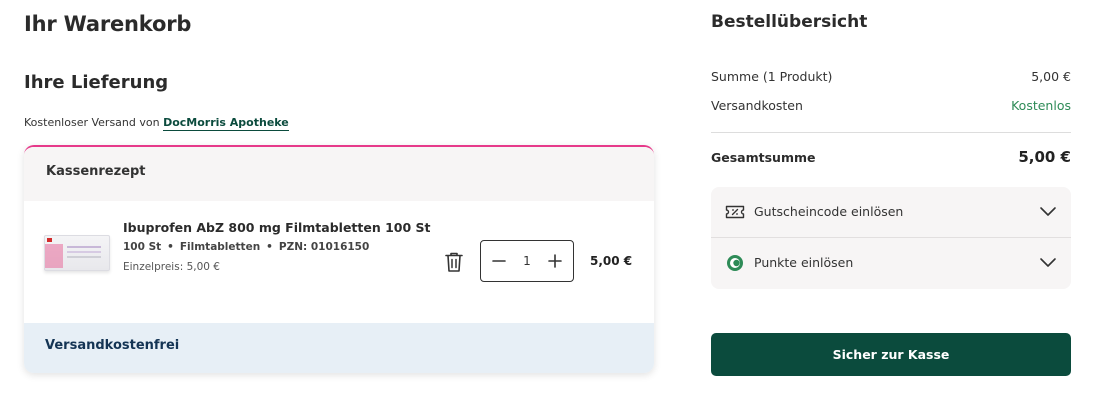 Image resolution: width=1093 pixels, height=400 pixels. Describe the element at coordinates (804, 262) in the screenshot. I see `points-label: Punkte einlösen` at that location.